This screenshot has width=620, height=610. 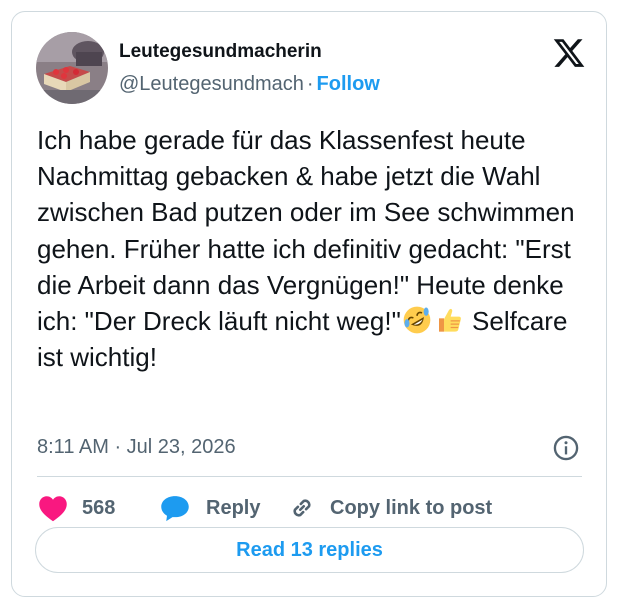 I want to click on heart-icon, so click(x=53, y=509).